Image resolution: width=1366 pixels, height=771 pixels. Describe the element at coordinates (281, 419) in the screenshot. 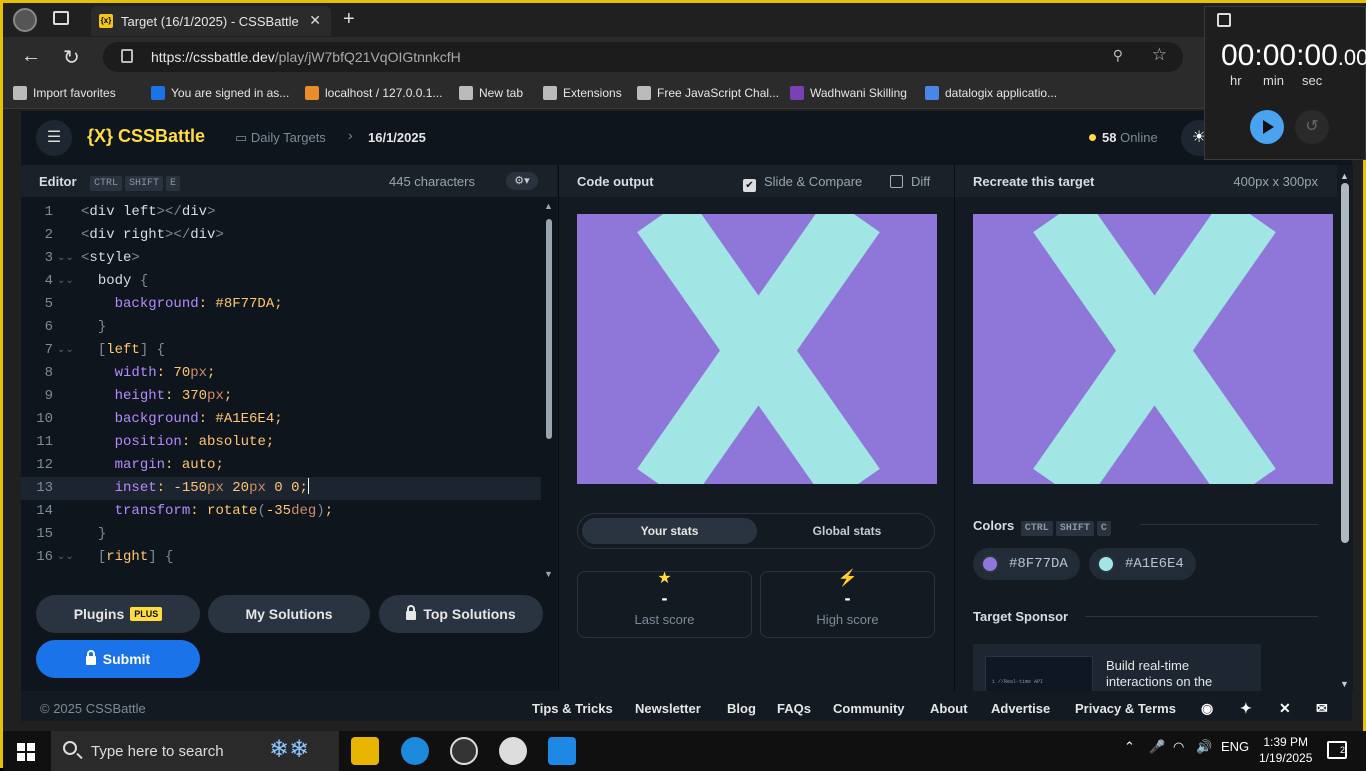

I see `code-line: 10 background: #A1E6E4;` at that location.